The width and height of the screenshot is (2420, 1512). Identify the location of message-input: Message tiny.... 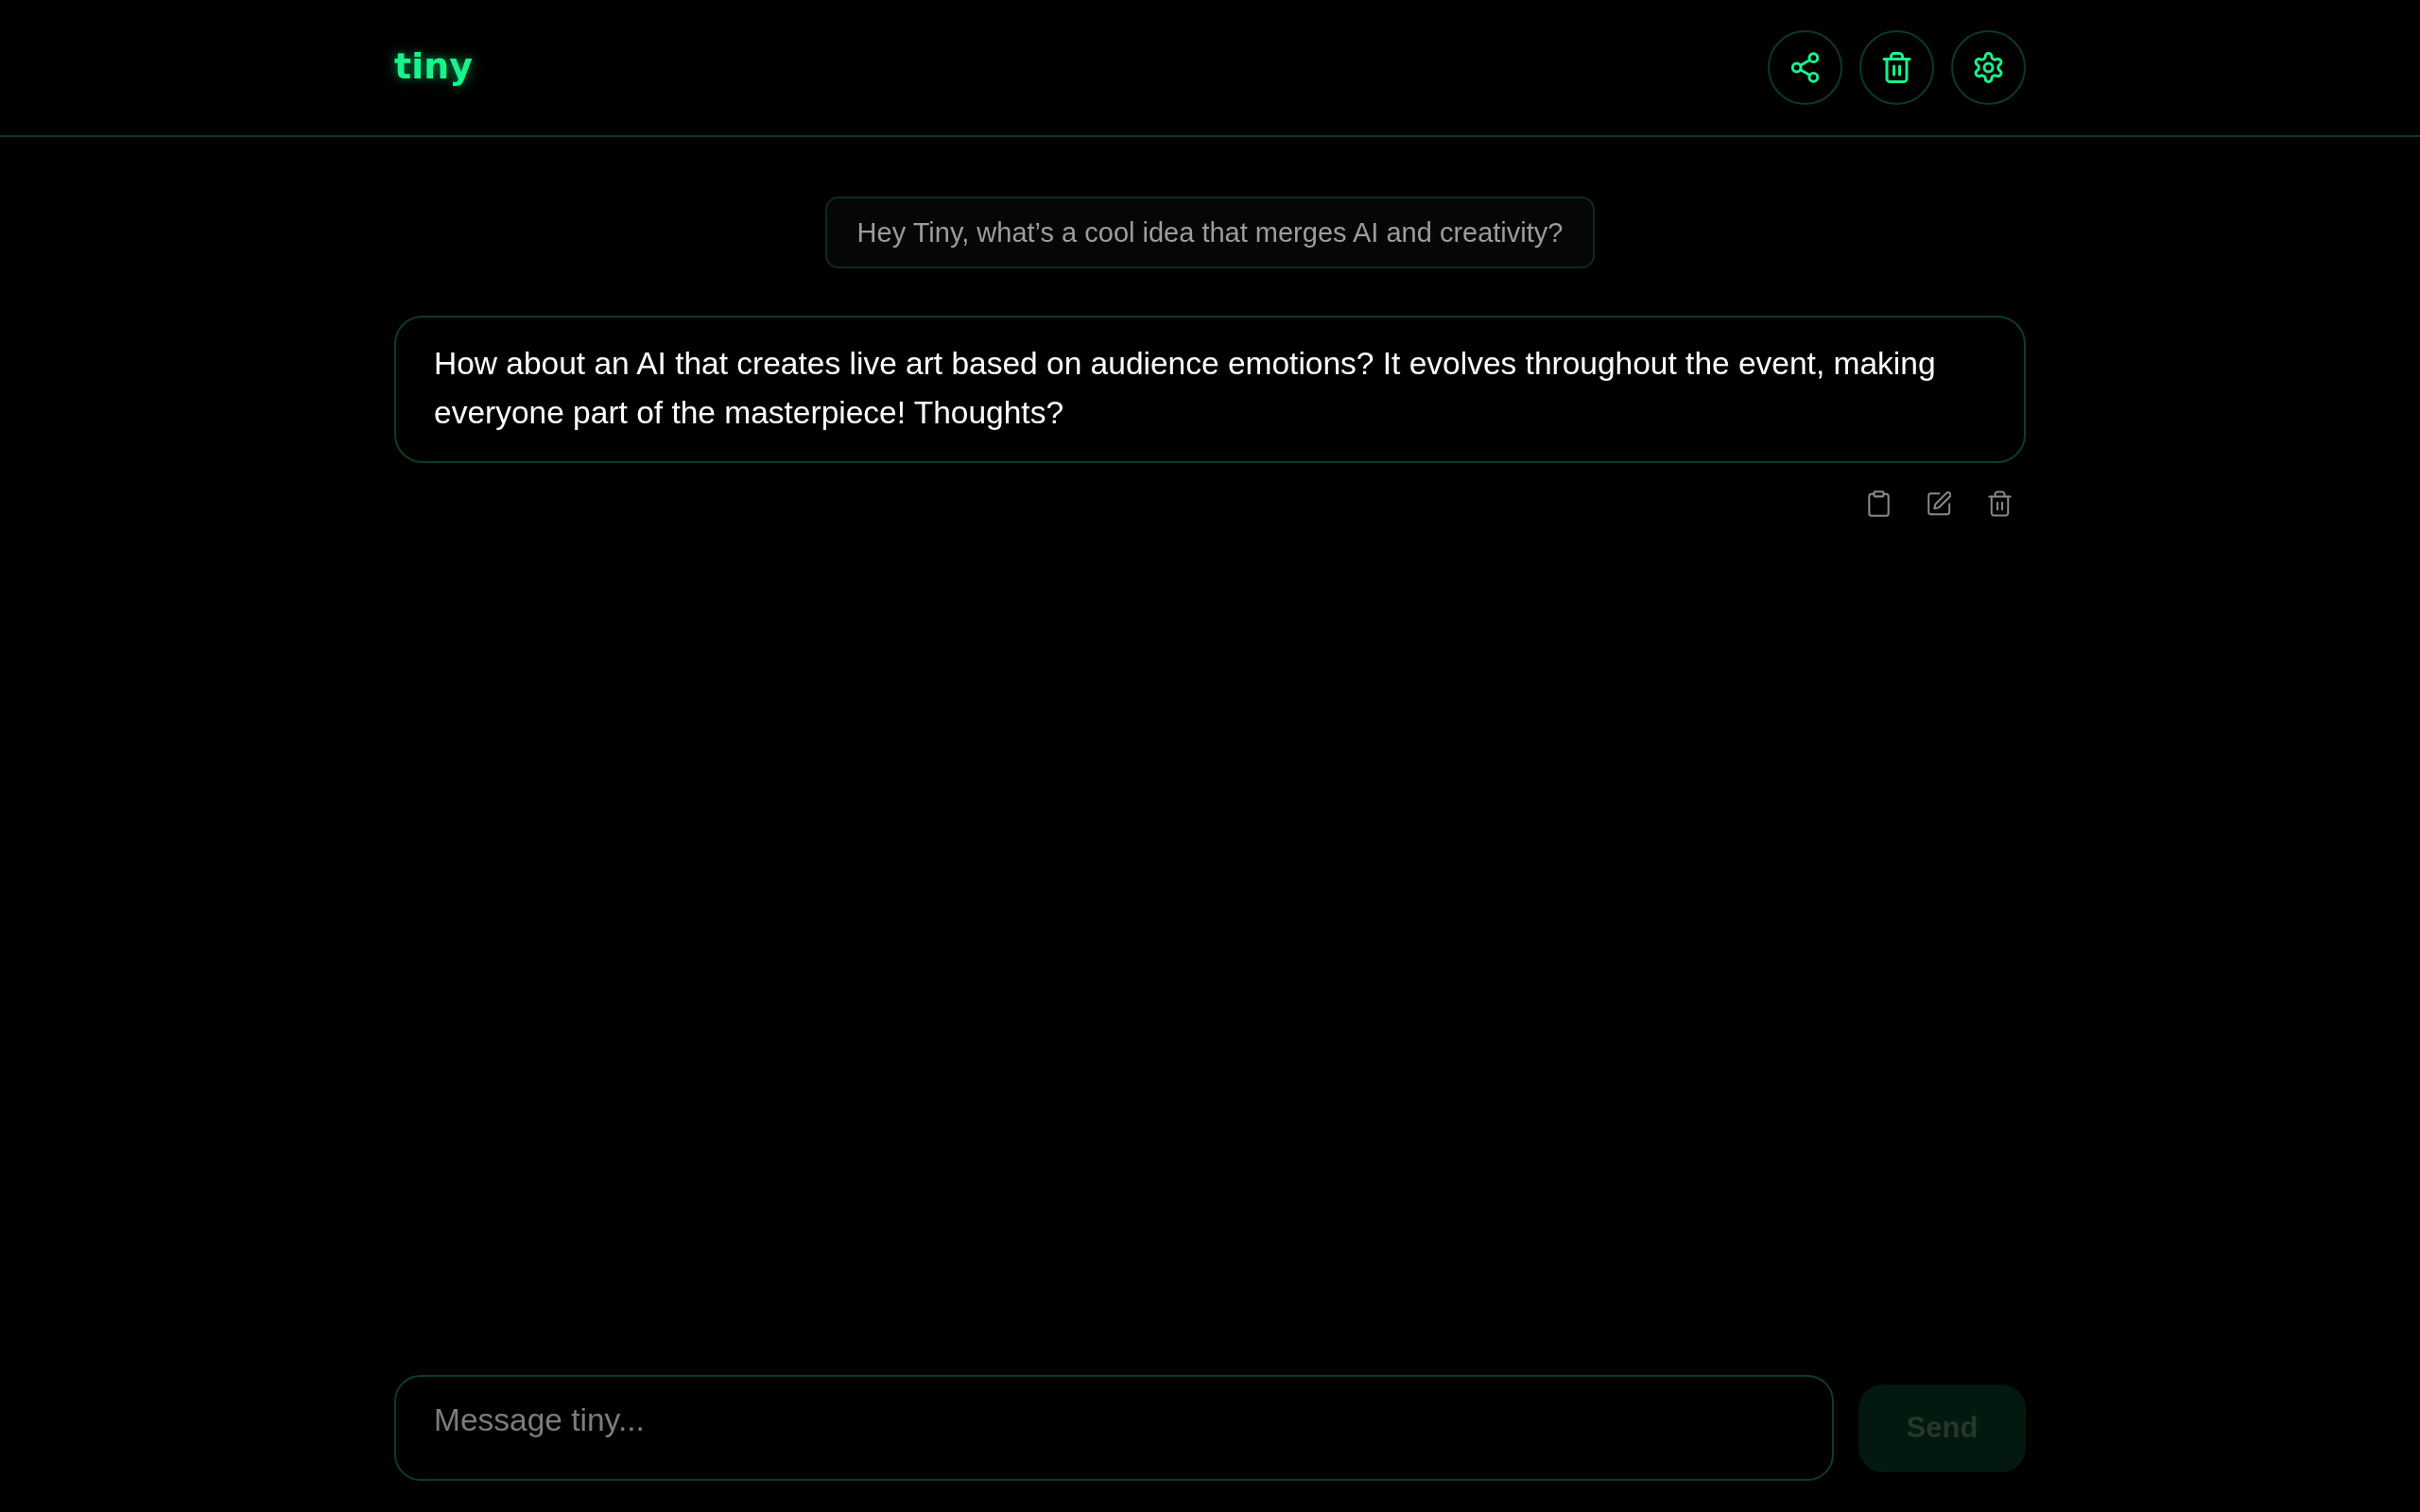
(1114, 1428).